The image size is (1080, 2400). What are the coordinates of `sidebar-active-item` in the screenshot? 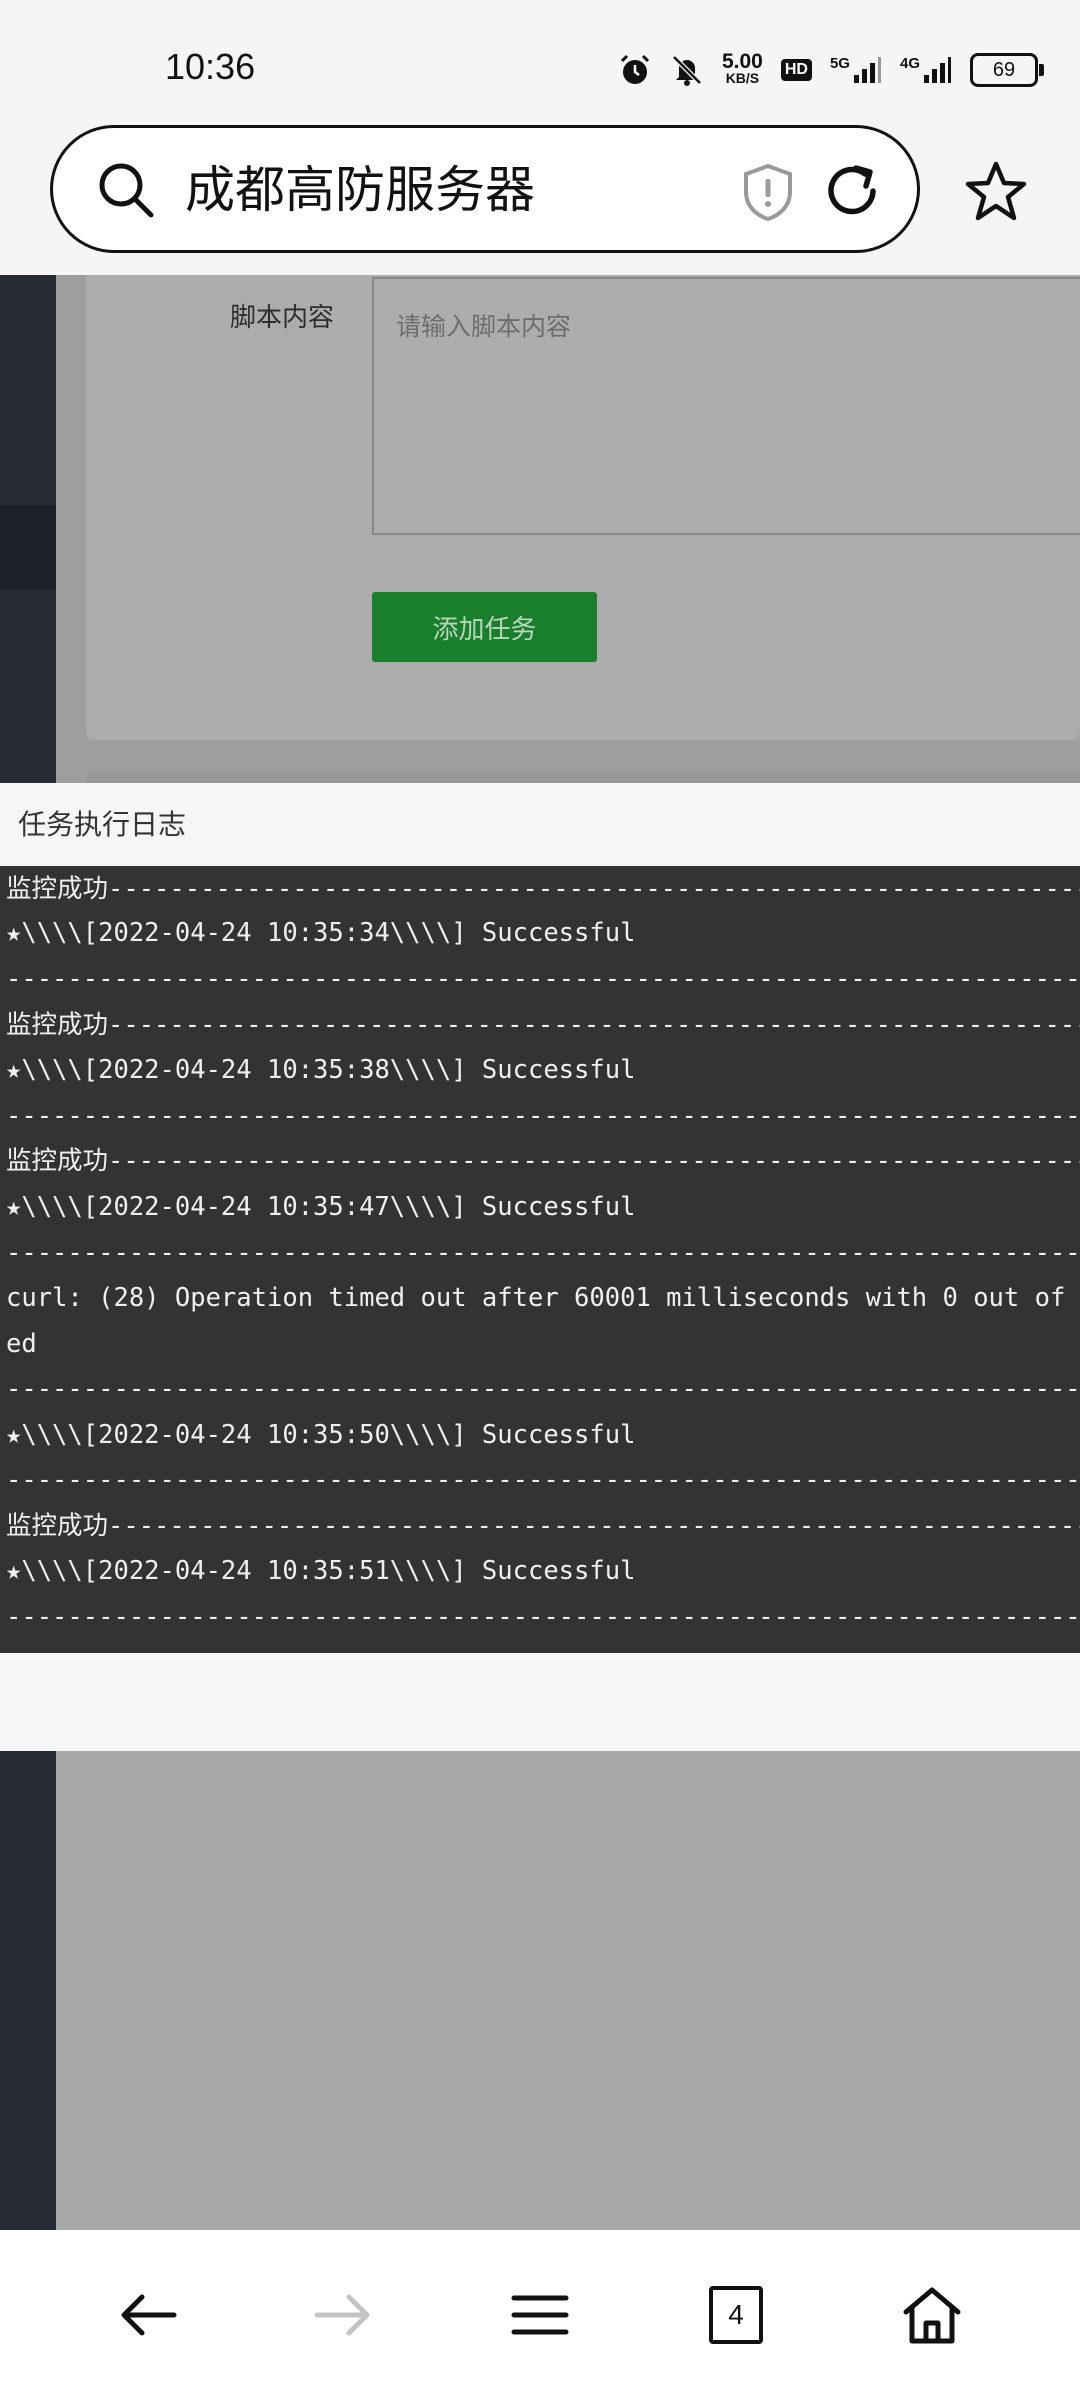 It's located at (28, 547).